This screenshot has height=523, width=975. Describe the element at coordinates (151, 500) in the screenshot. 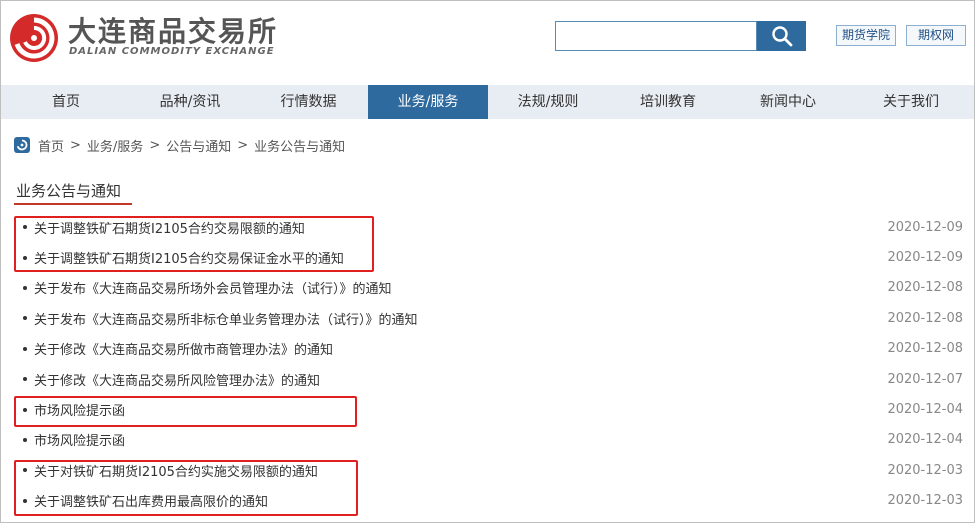

I see `notice-title-link: 关于调整铁矿石出库费用最高限价的通知` at that location.